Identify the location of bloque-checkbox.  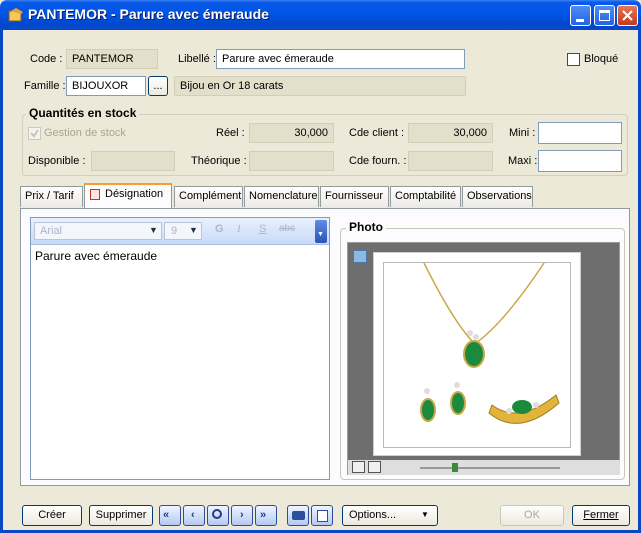
(573, 59).